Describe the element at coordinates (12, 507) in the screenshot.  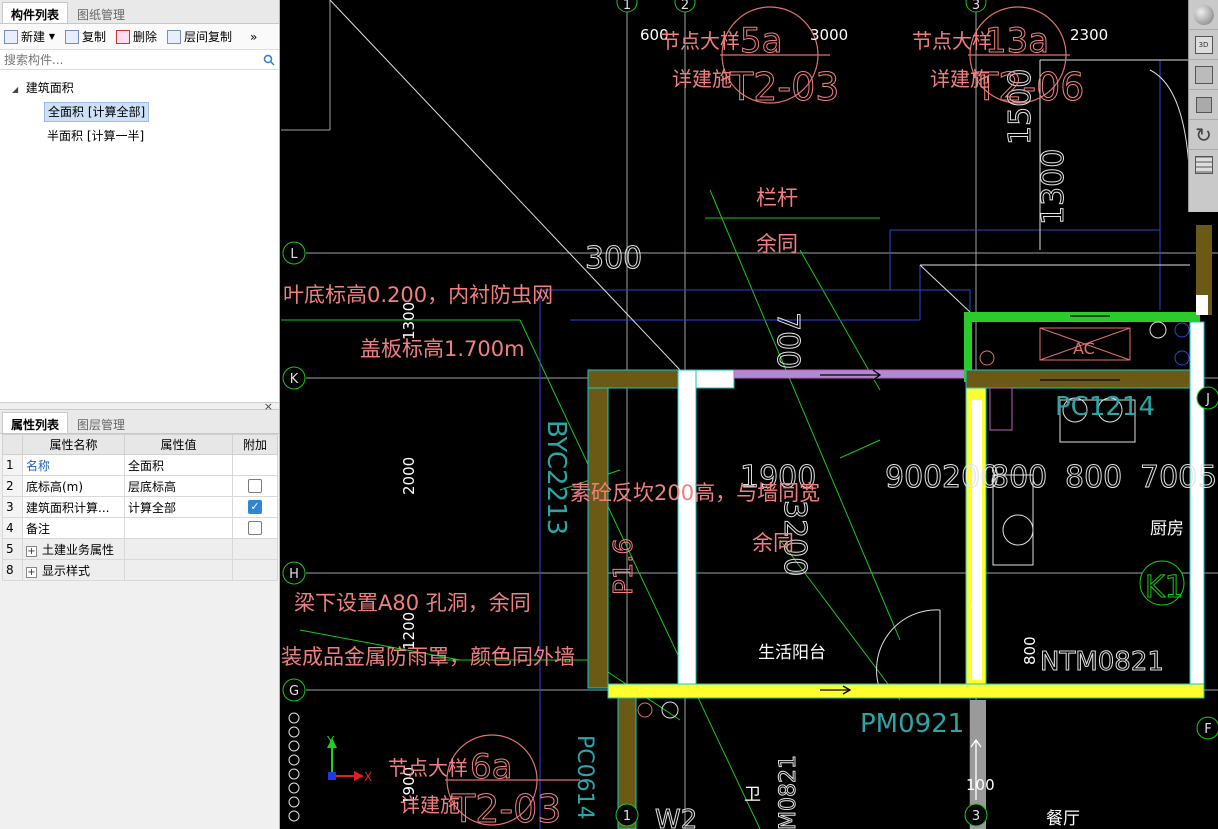
I see `row-number: 3` at that location.